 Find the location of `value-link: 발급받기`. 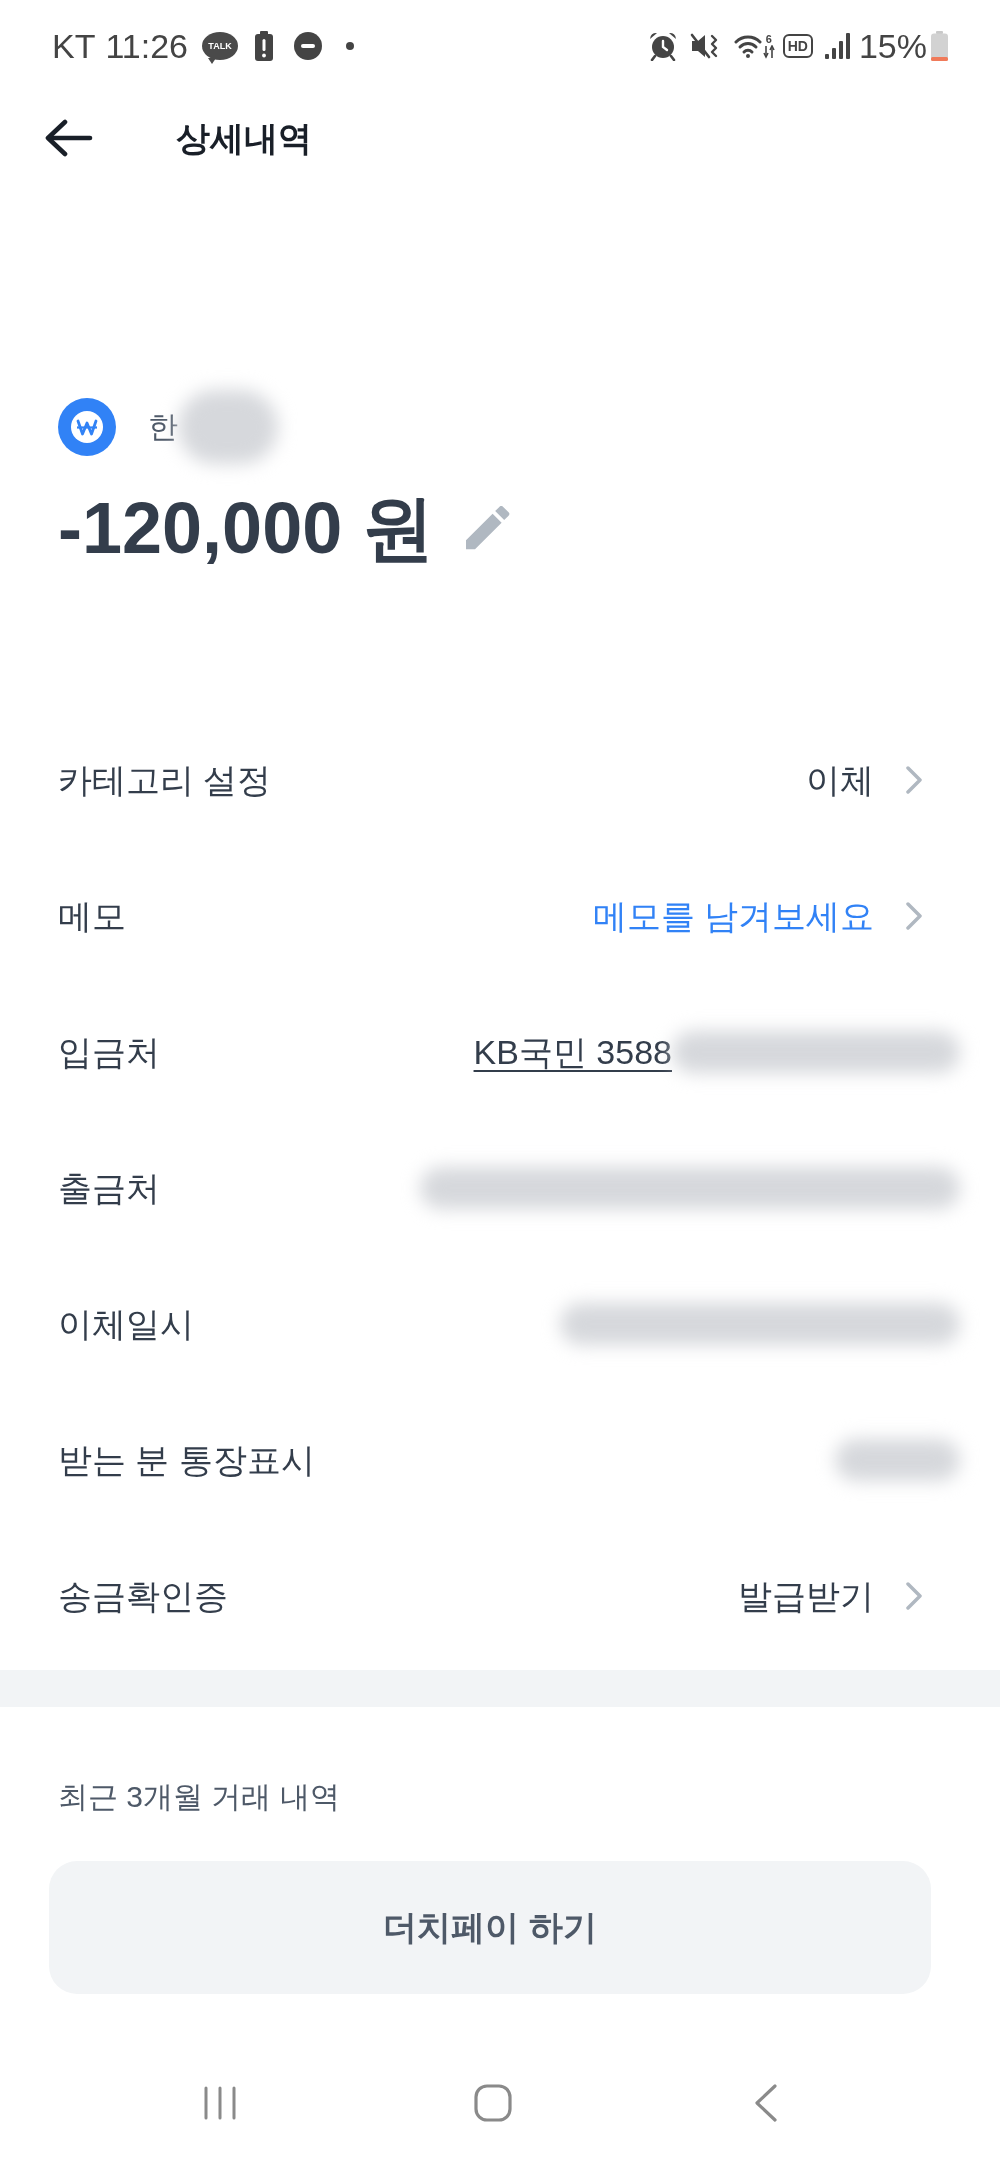

value-link: 발급받기 is located at coordinates (806, 1596).